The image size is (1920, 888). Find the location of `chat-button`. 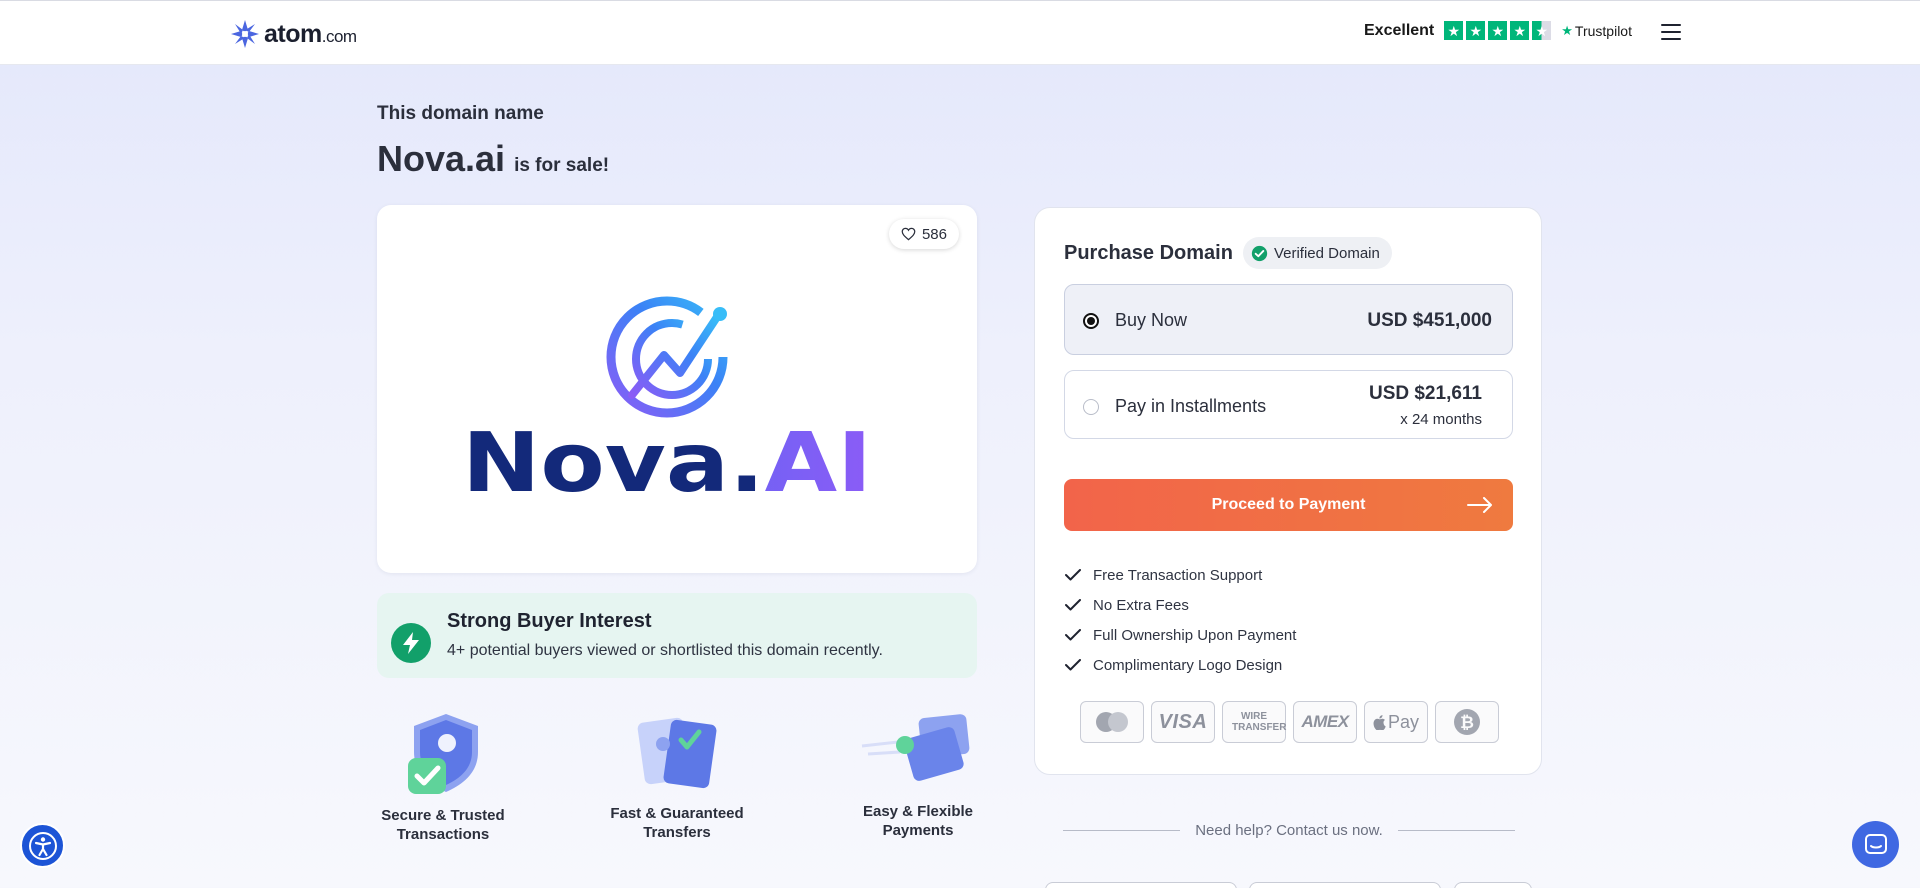

chat-button is located at coordinates (1875, 844).